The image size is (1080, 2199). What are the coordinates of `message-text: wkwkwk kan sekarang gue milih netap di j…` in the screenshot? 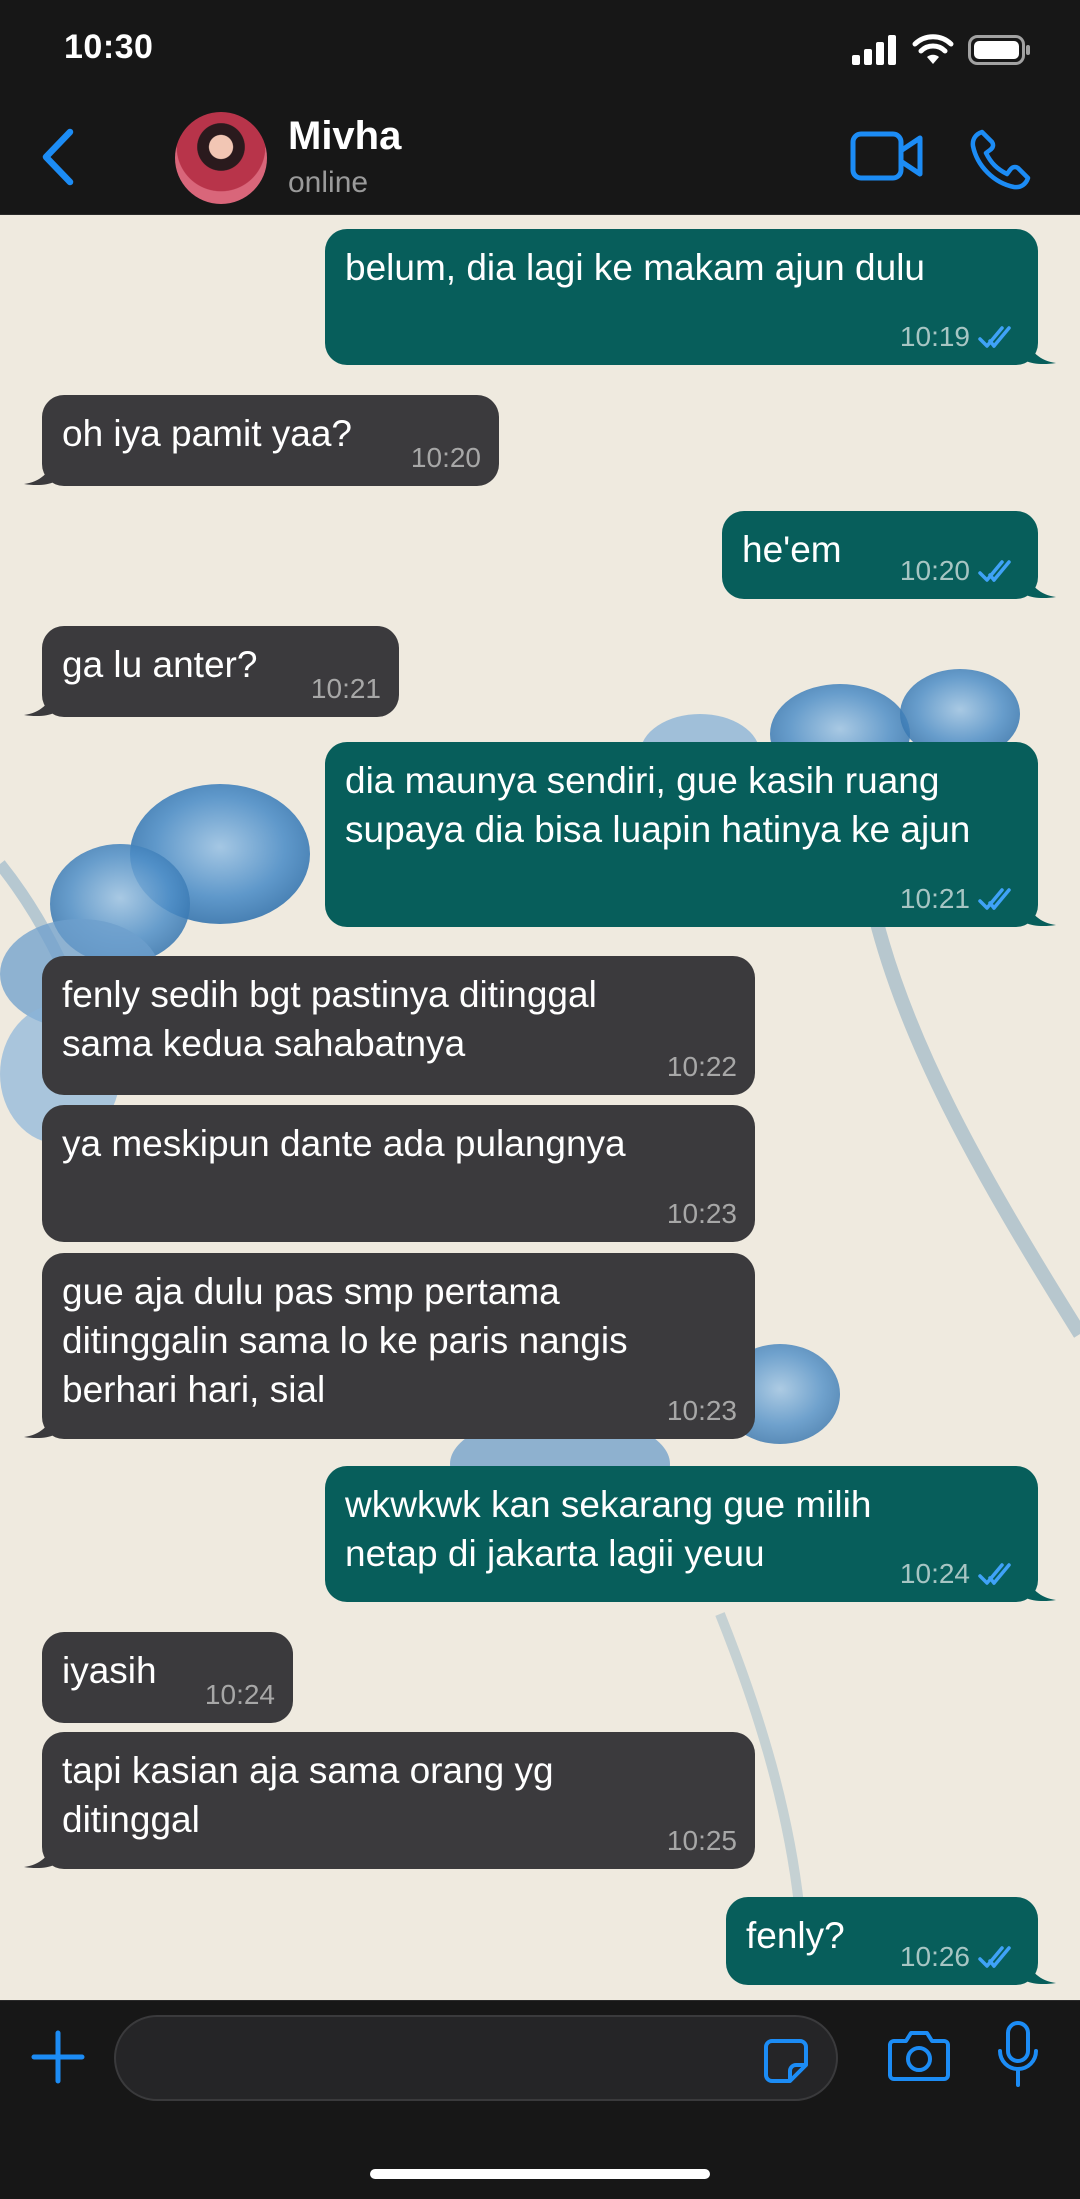 It's located at (608, 1529).